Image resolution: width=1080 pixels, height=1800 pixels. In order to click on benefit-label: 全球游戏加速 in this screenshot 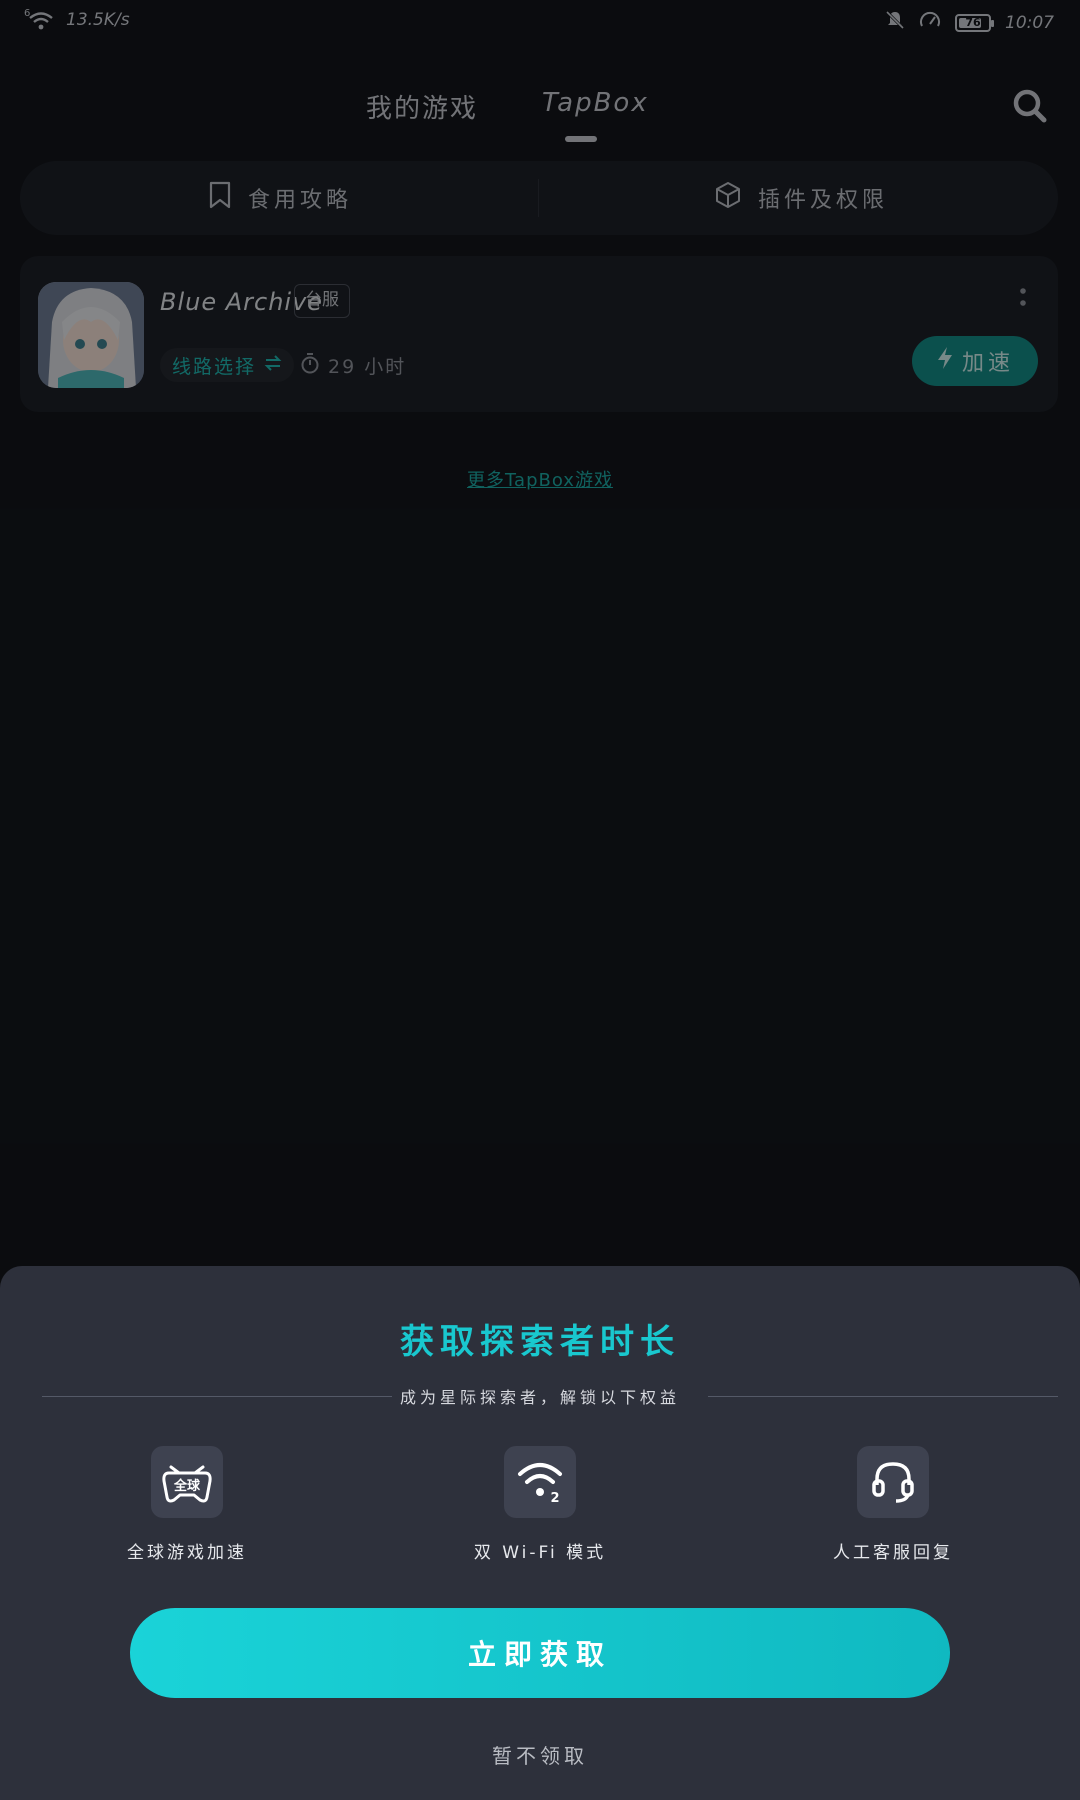, I will do `click(187, 1553)`.